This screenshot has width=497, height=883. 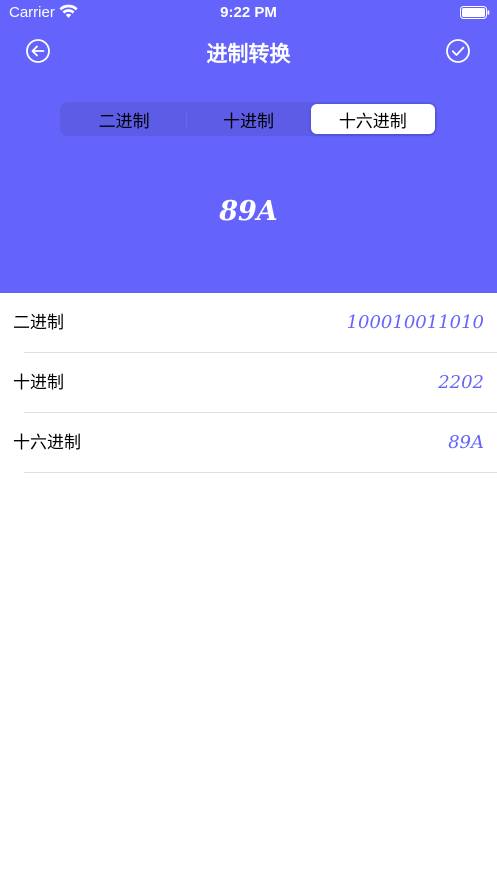 I want to click on result-row-hexadecimal: 十六进制 89A, so click(x=248, y=443).